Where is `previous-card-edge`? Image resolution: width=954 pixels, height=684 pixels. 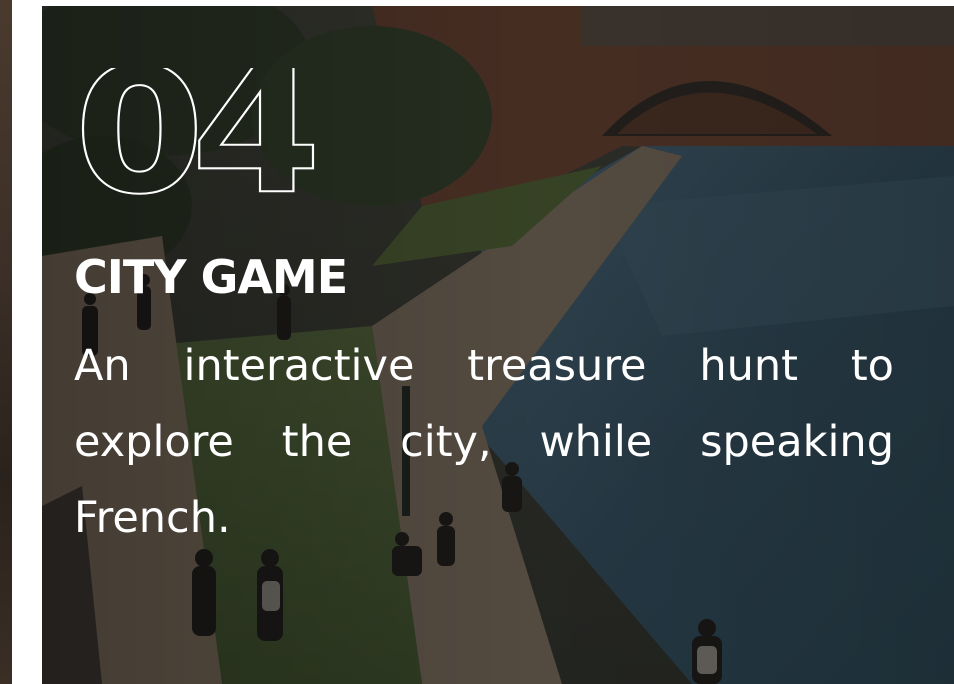 previous-card-edge is located at coordinates (6, 342).